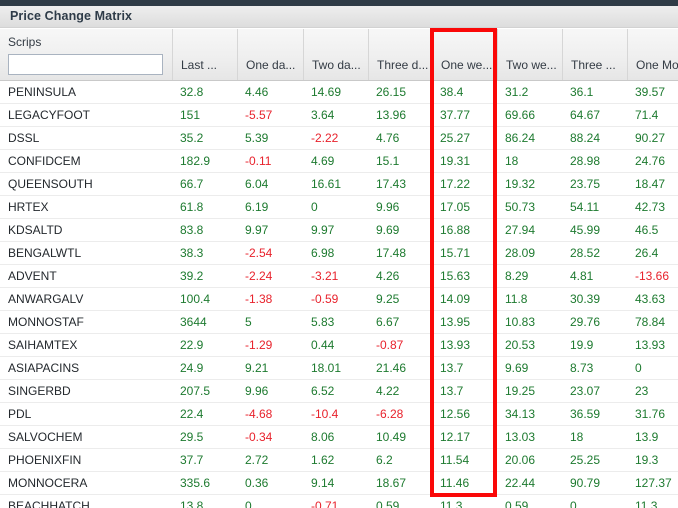 The height and width of the screenshot is (508, 678). Describe the element at coordinates (326, 368) in the screenshot. I see `cell-two_day: 18.01` at that location.